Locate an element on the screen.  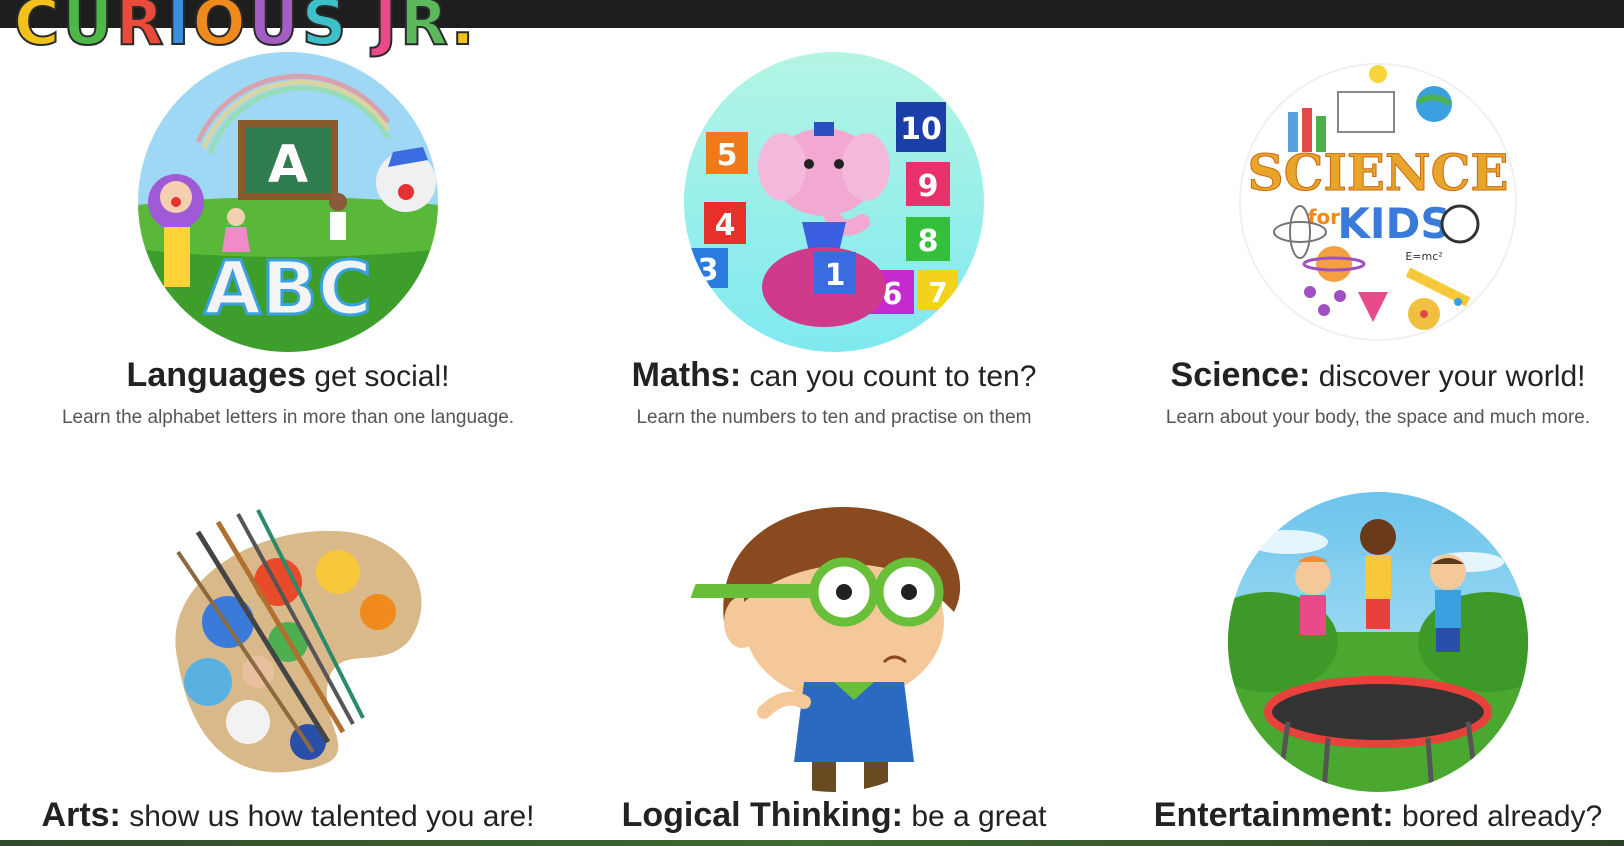
category-name: Entertainment: is located at coordinates (1274, 815).